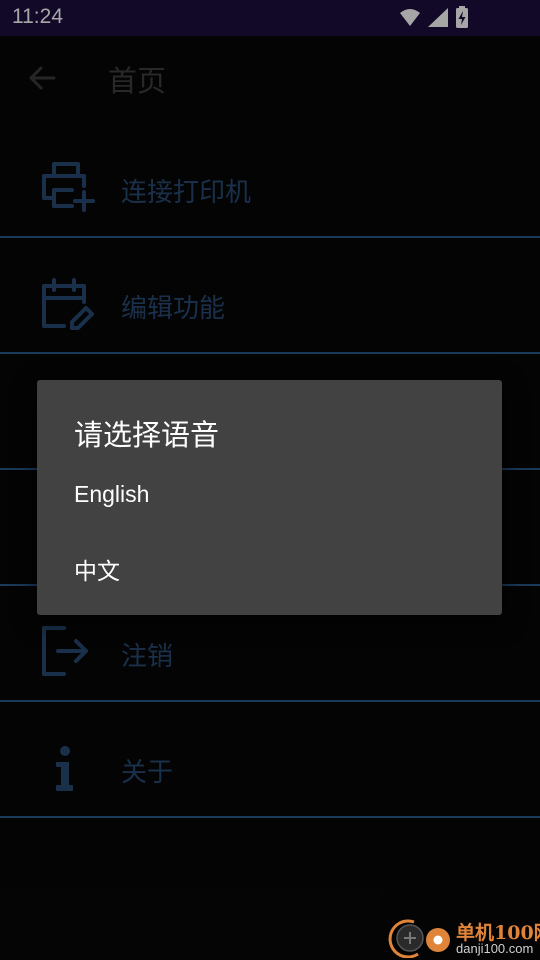 The height and width of the screenshot is (960, 540). What do you see at coordinates (464, 938) in the screenshot?
I see `watermark: 单机100网 danji100.com` at bounding box center [464, 938].